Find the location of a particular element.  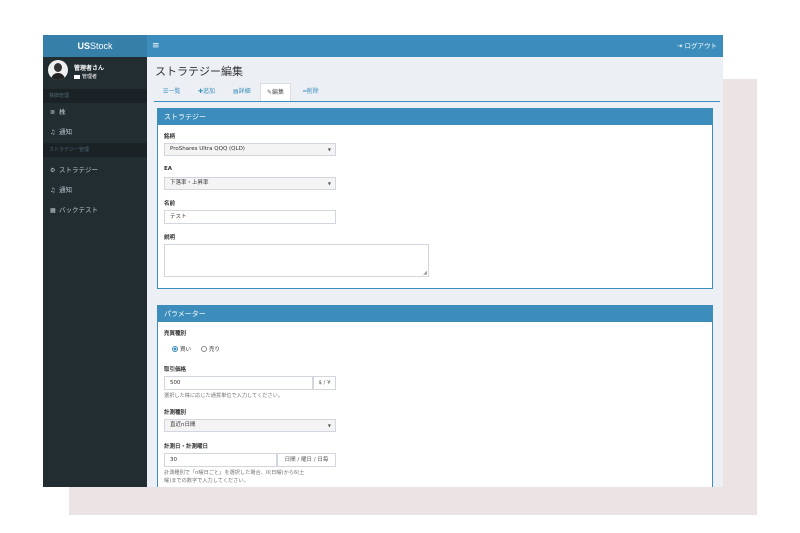

sidebar-item-strategy-notify: ♫ 通知 is located at coordinates (95, 190).